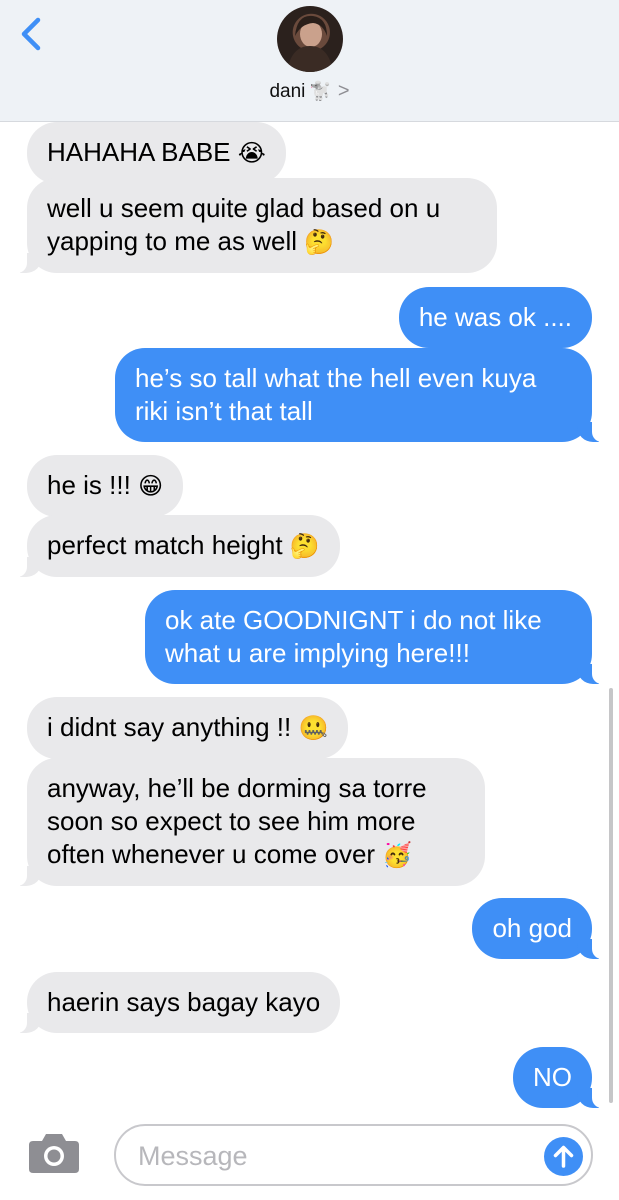 The height and width of the screenshot is (1200, 619). I want to click on message-emoji: 😁, so click(151, 486).